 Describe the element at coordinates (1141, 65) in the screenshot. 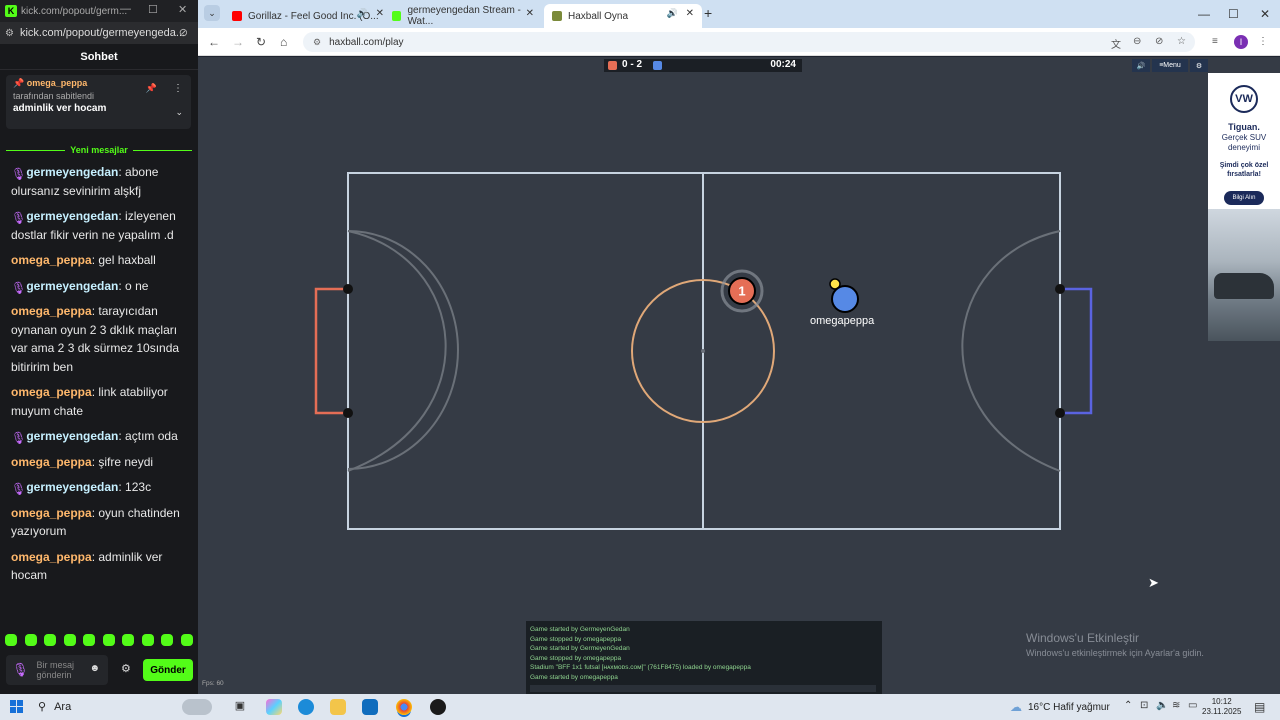

I see `sound-icon: 🔊` at that location.